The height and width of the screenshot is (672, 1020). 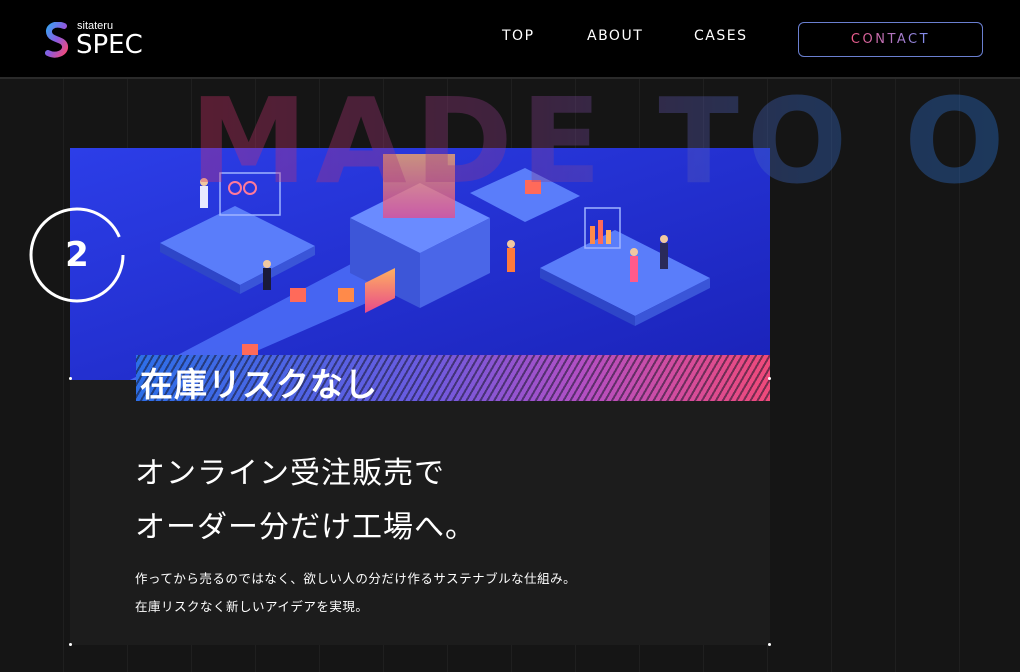 What do you see at coordinates (109, 45) in the screenshot?
I see `logo-title: SPEC` at bounding box center [109, 45].